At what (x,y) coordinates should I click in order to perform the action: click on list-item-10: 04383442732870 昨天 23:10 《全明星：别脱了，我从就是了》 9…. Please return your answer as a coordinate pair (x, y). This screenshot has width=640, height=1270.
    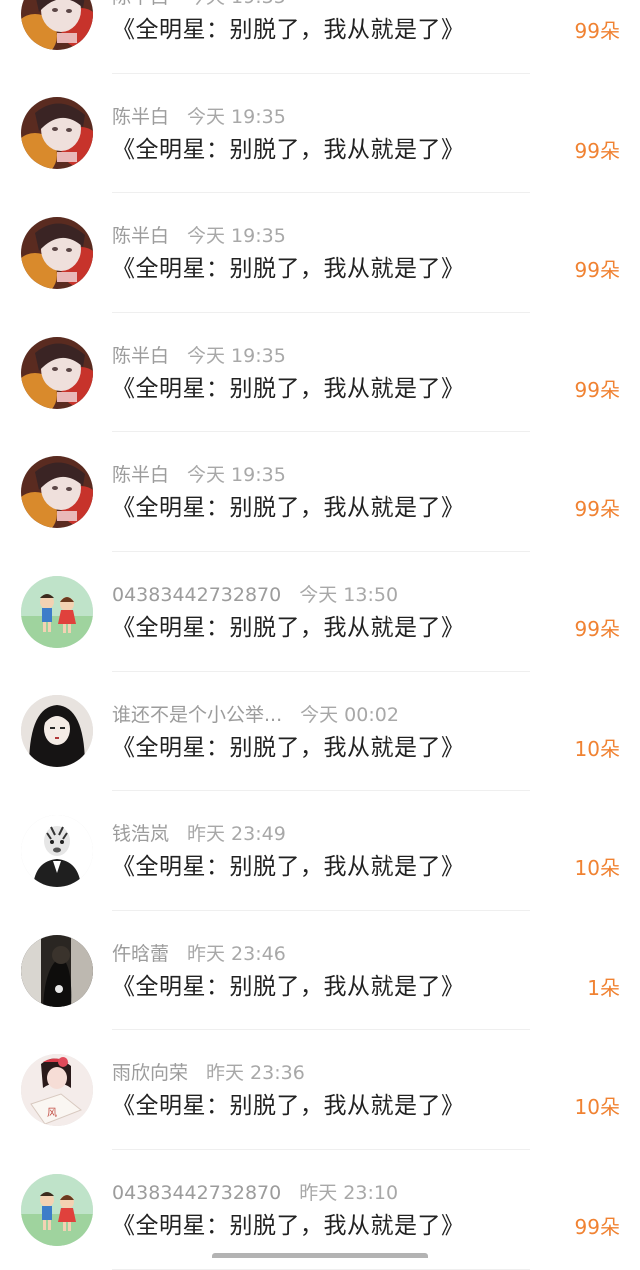
    Looking at the image, I should click on (320, 1210).